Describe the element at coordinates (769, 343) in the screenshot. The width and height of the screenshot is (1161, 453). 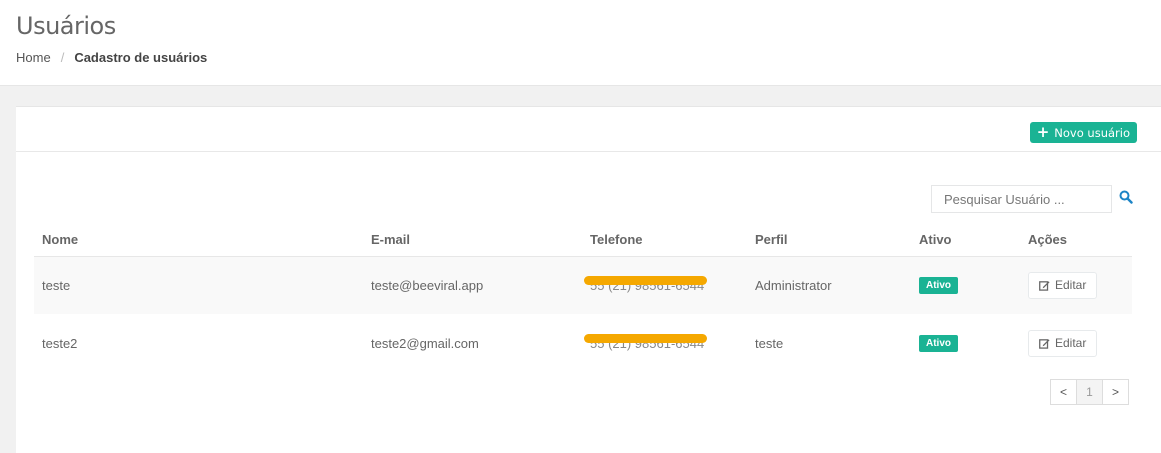
I see `cell-perfil: teste` at that location.